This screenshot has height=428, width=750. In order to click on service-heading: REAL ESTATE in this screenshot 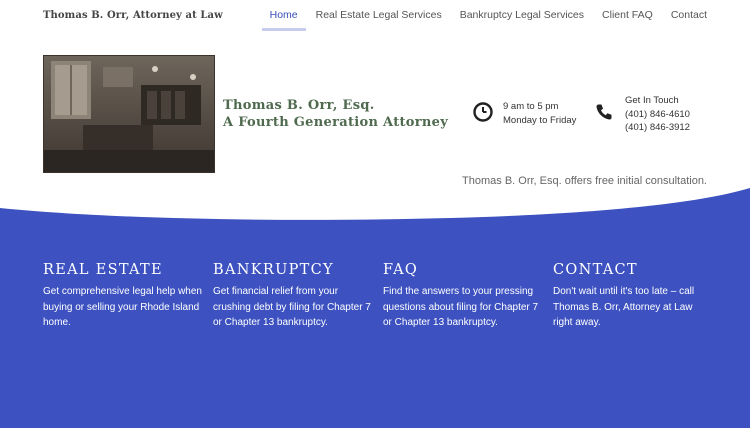, I will do `click(123, 270)`.